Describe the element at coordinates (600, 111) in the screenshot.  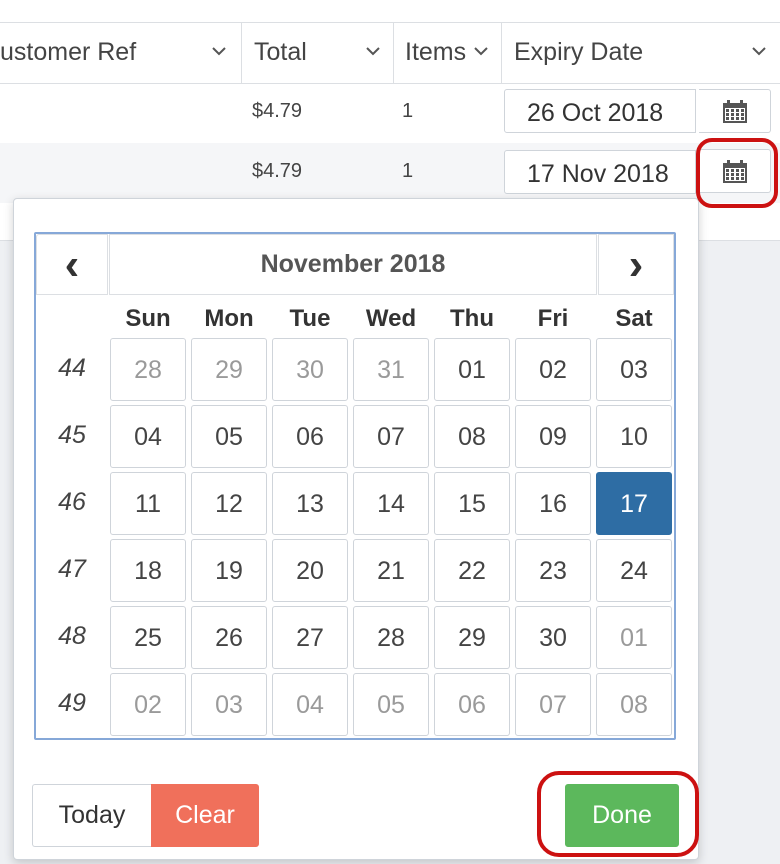
I see `expiry-date-input: 26 Oct 2018` at that location.